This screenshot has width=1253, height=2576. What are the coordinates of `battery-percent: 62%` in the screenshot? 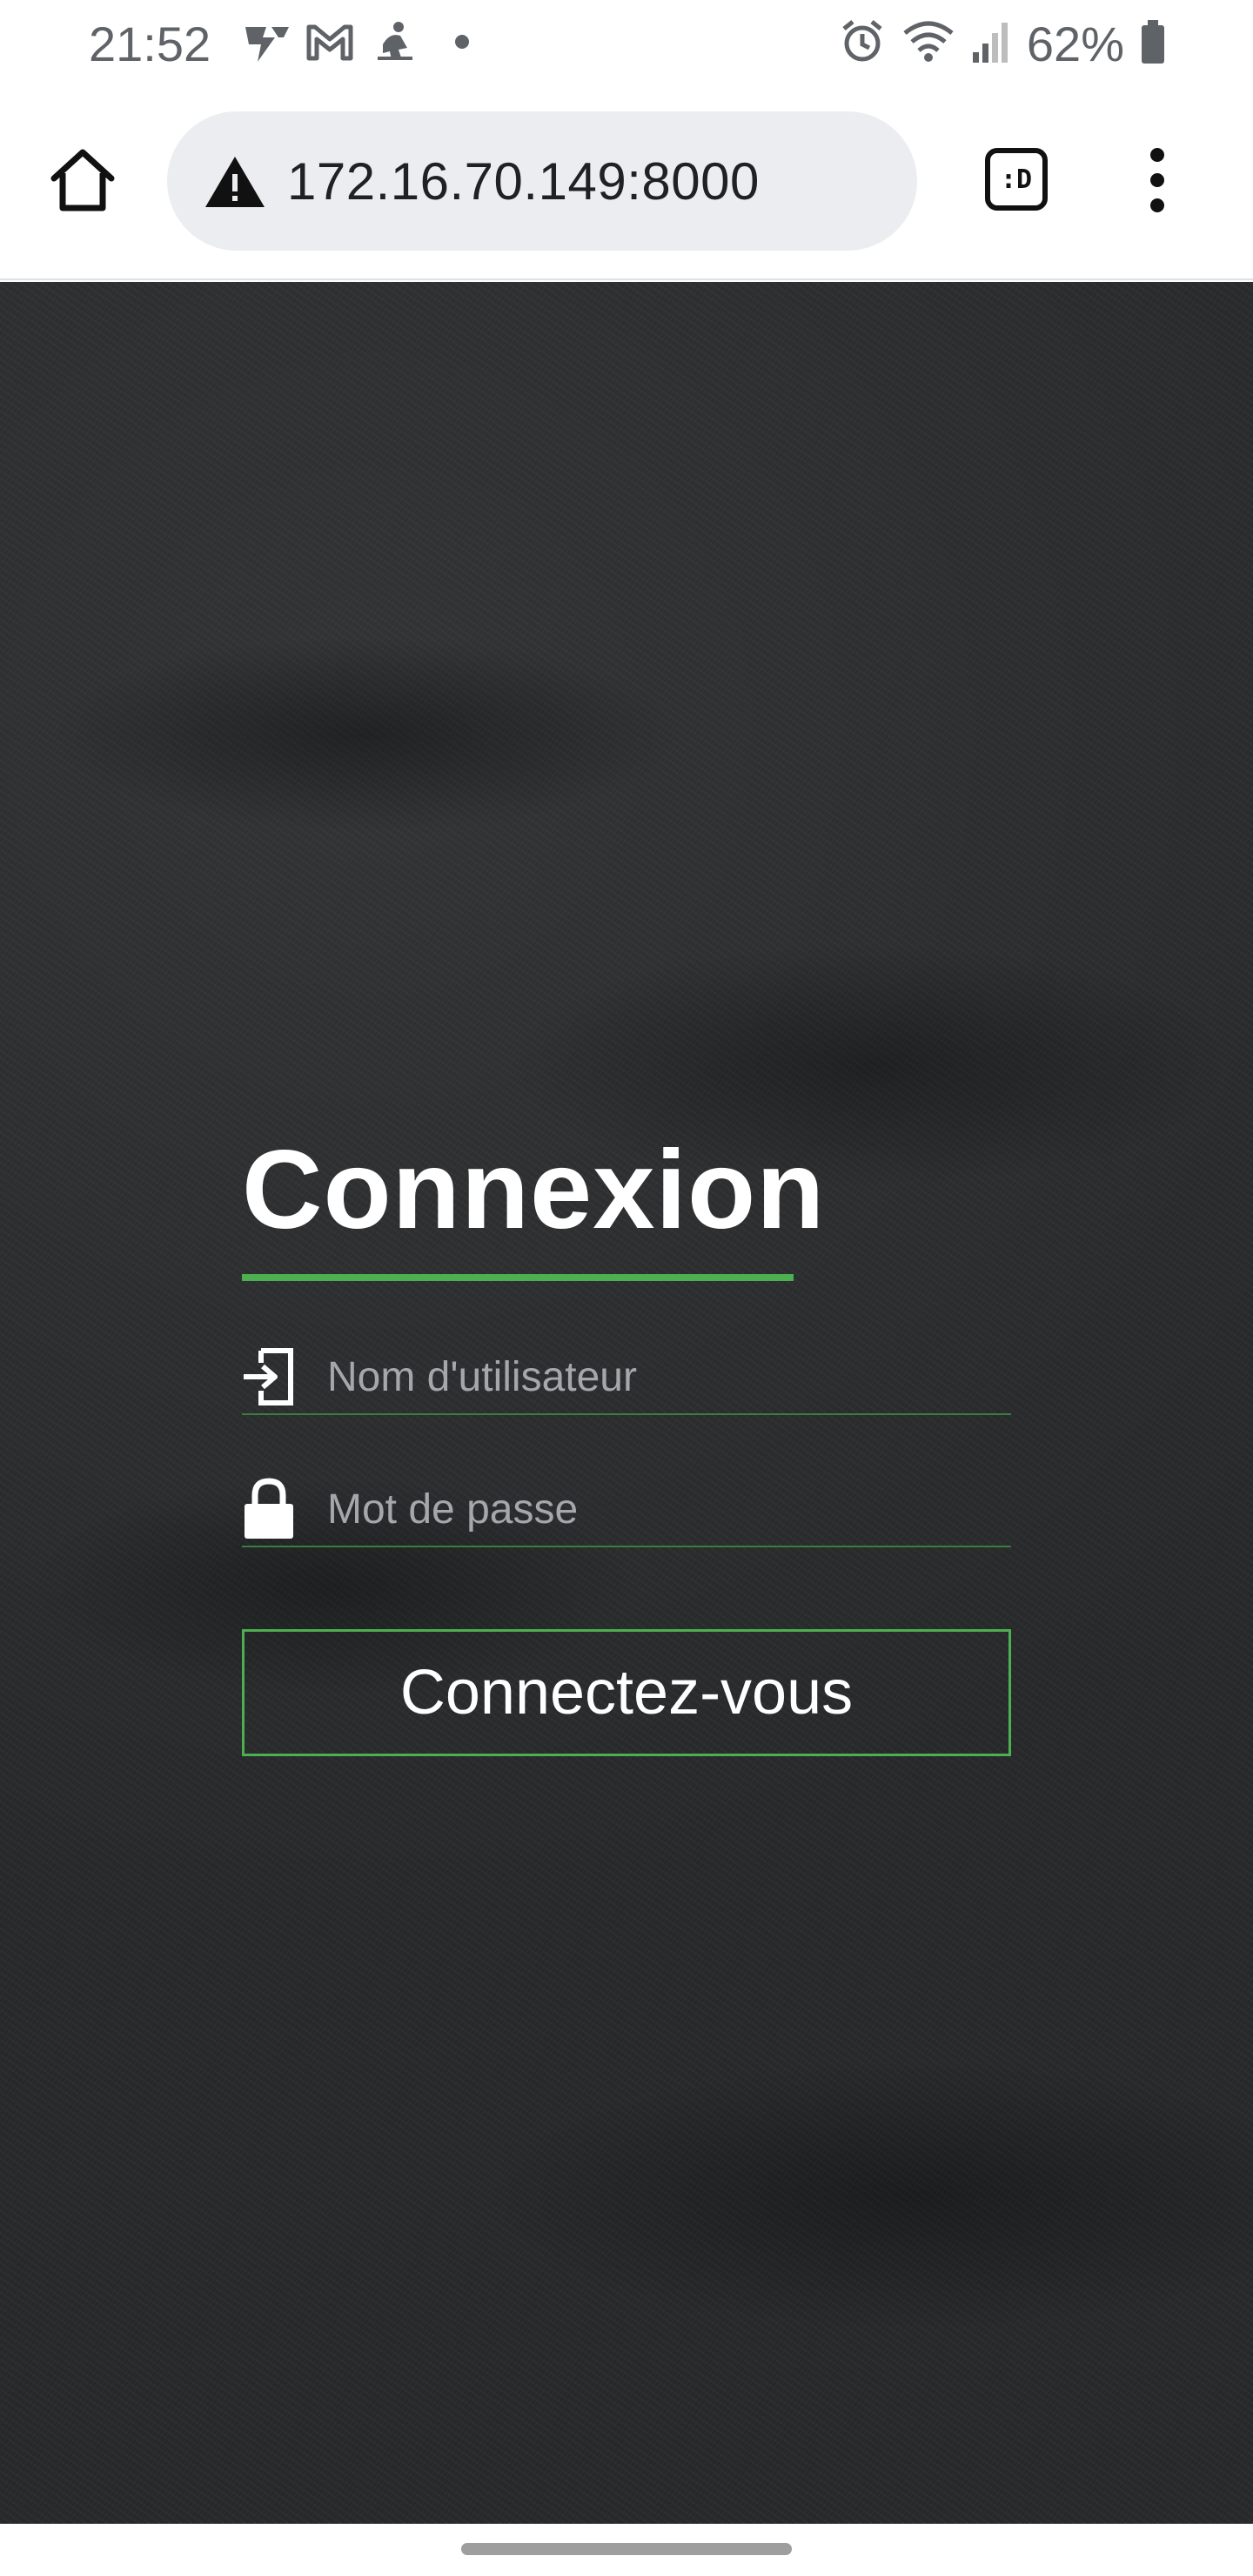 It's located at (1075, 43).